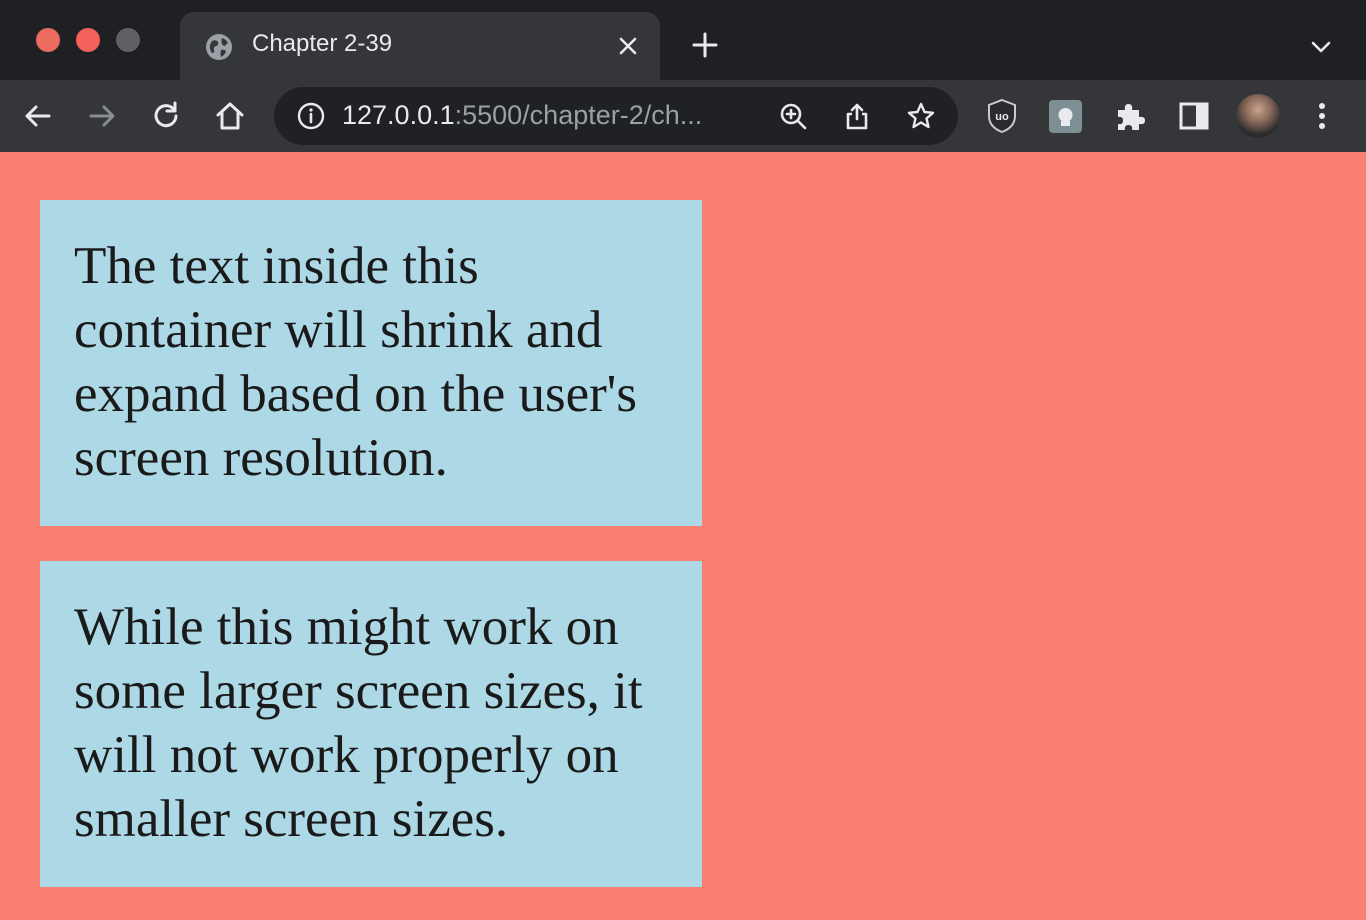  What do you see at coordinates (921, 116) in the screenshot?
I see `star-icon` at bounding box center [921, 116].